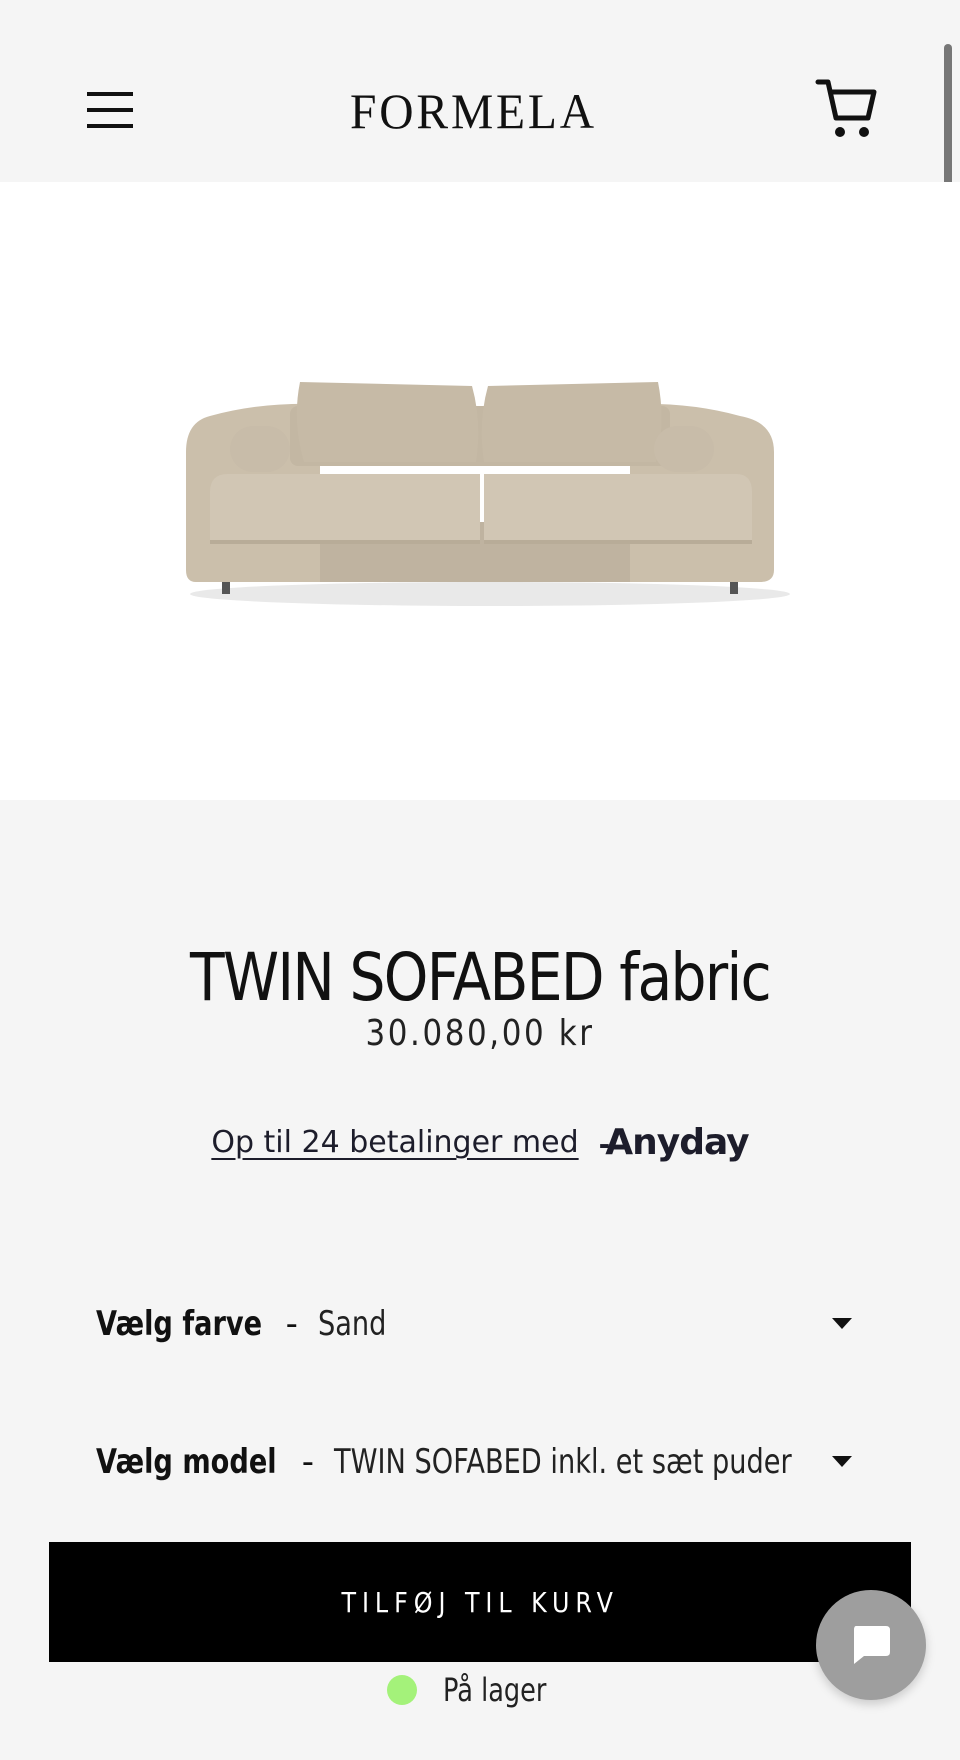 The image size is (960, 1760). Describe the element at coordinates (479, 1324) in the screenshot. I see `color-select: Vælg farve - Sand` at that location.